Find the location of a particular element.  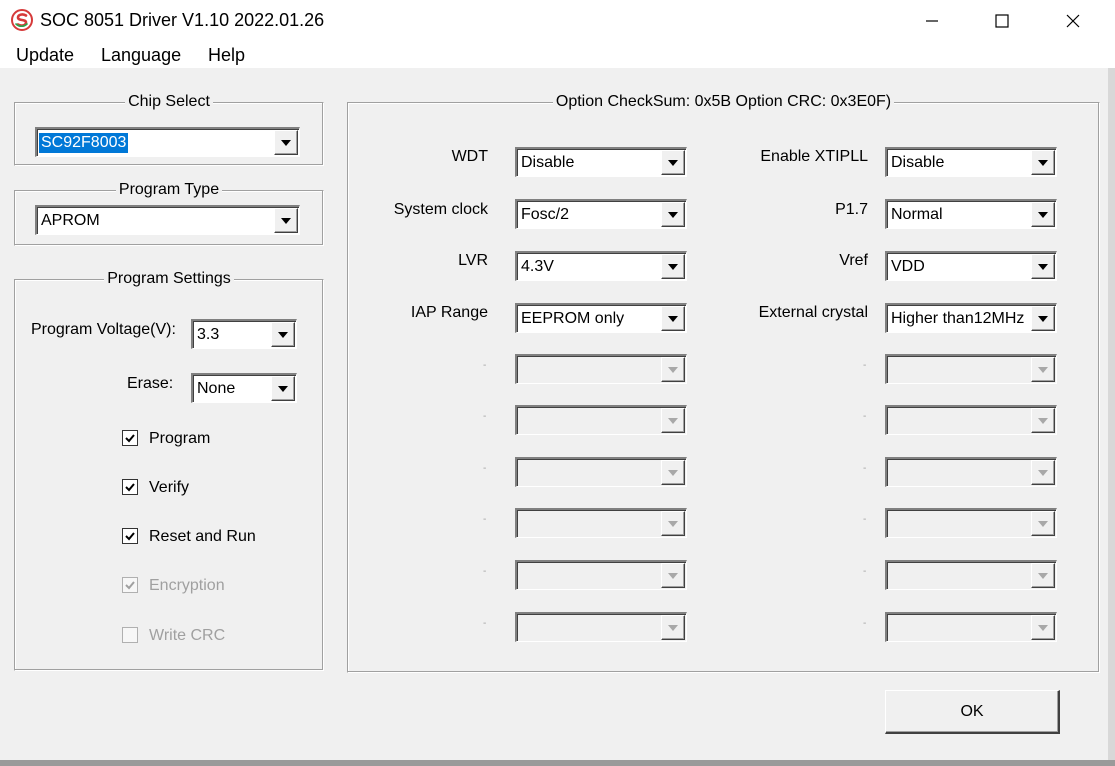

encryption-checkbox is located at coordinates (130, 585).